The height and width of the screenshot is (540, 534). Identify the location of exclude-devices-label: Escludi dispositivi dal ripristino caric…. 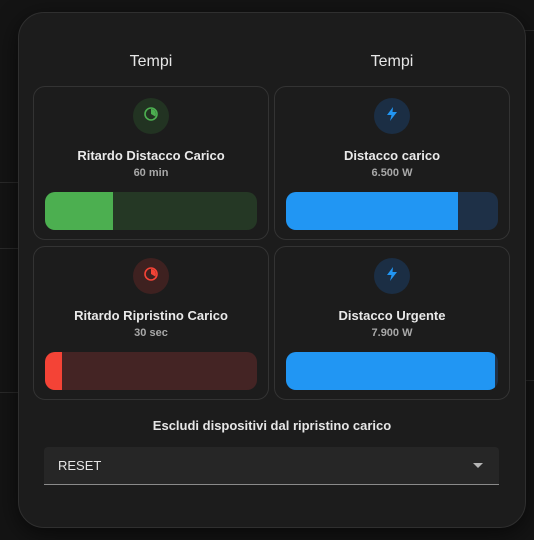
(272, 425).